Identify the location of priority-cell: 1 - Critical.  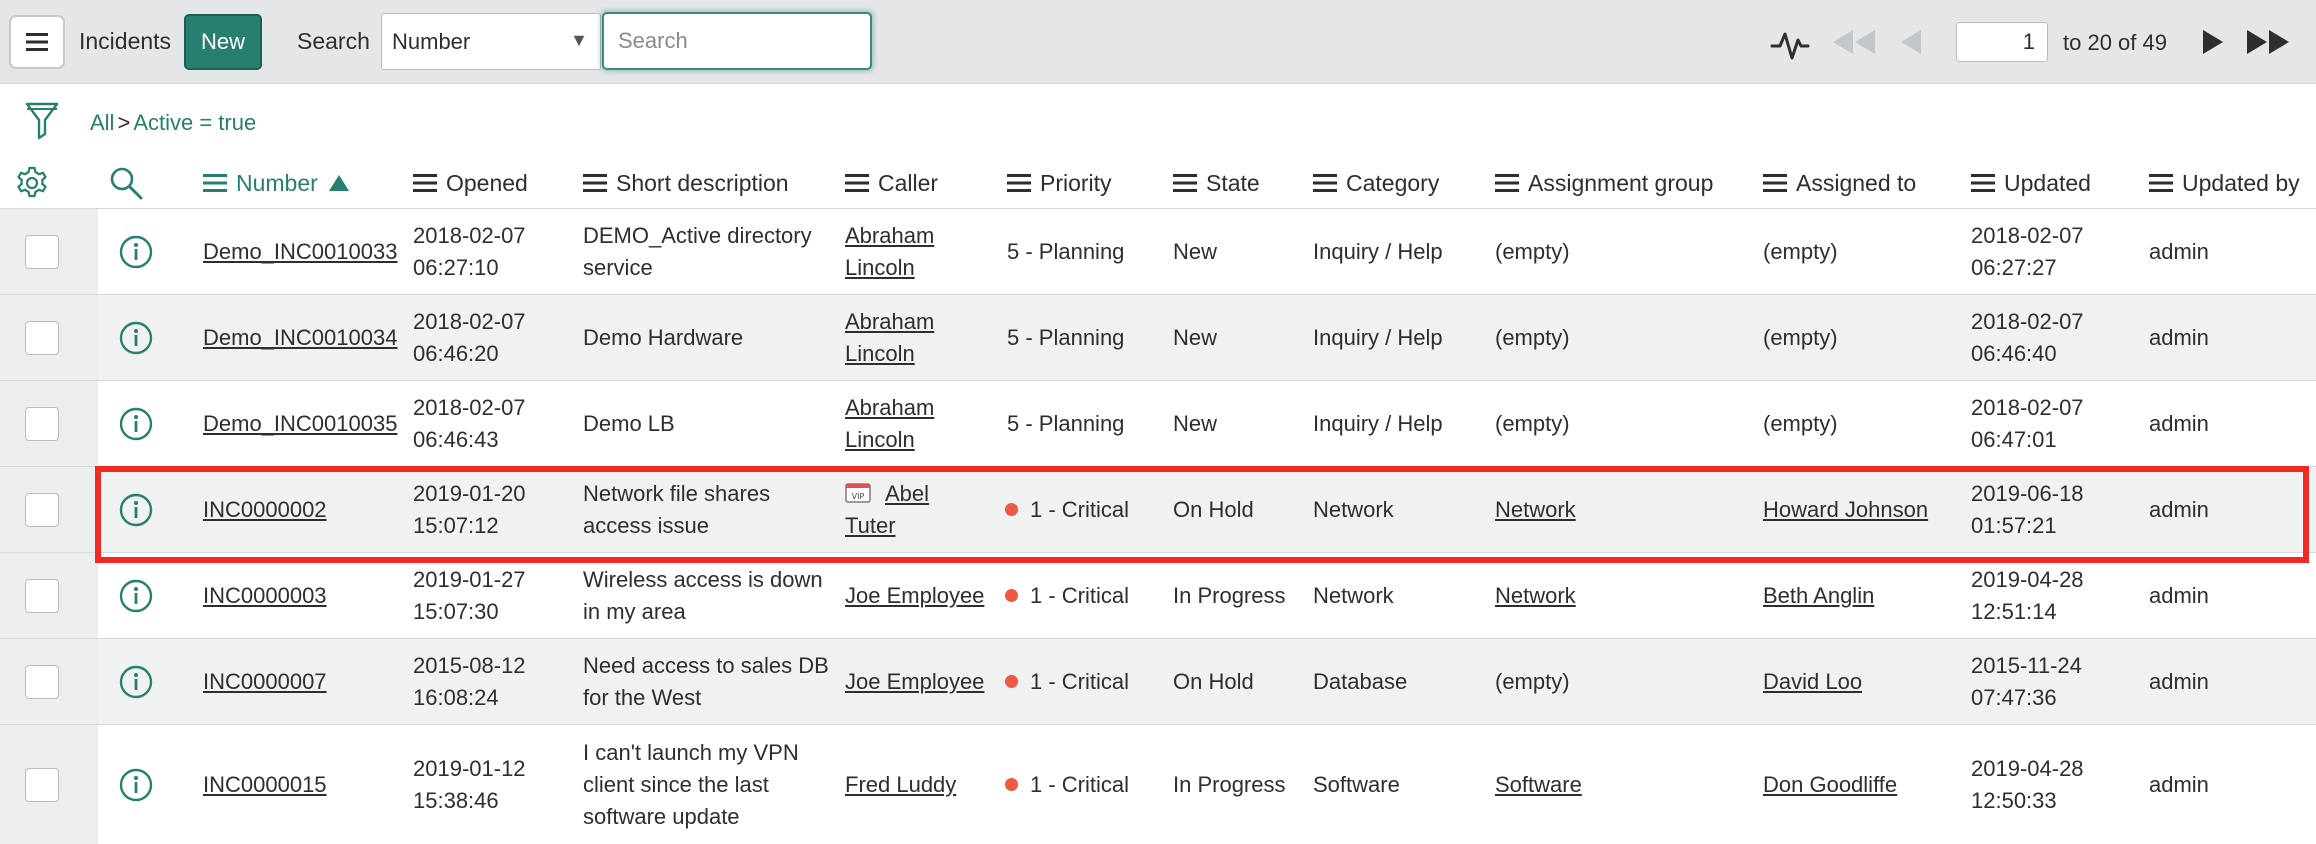
(1067, 596).